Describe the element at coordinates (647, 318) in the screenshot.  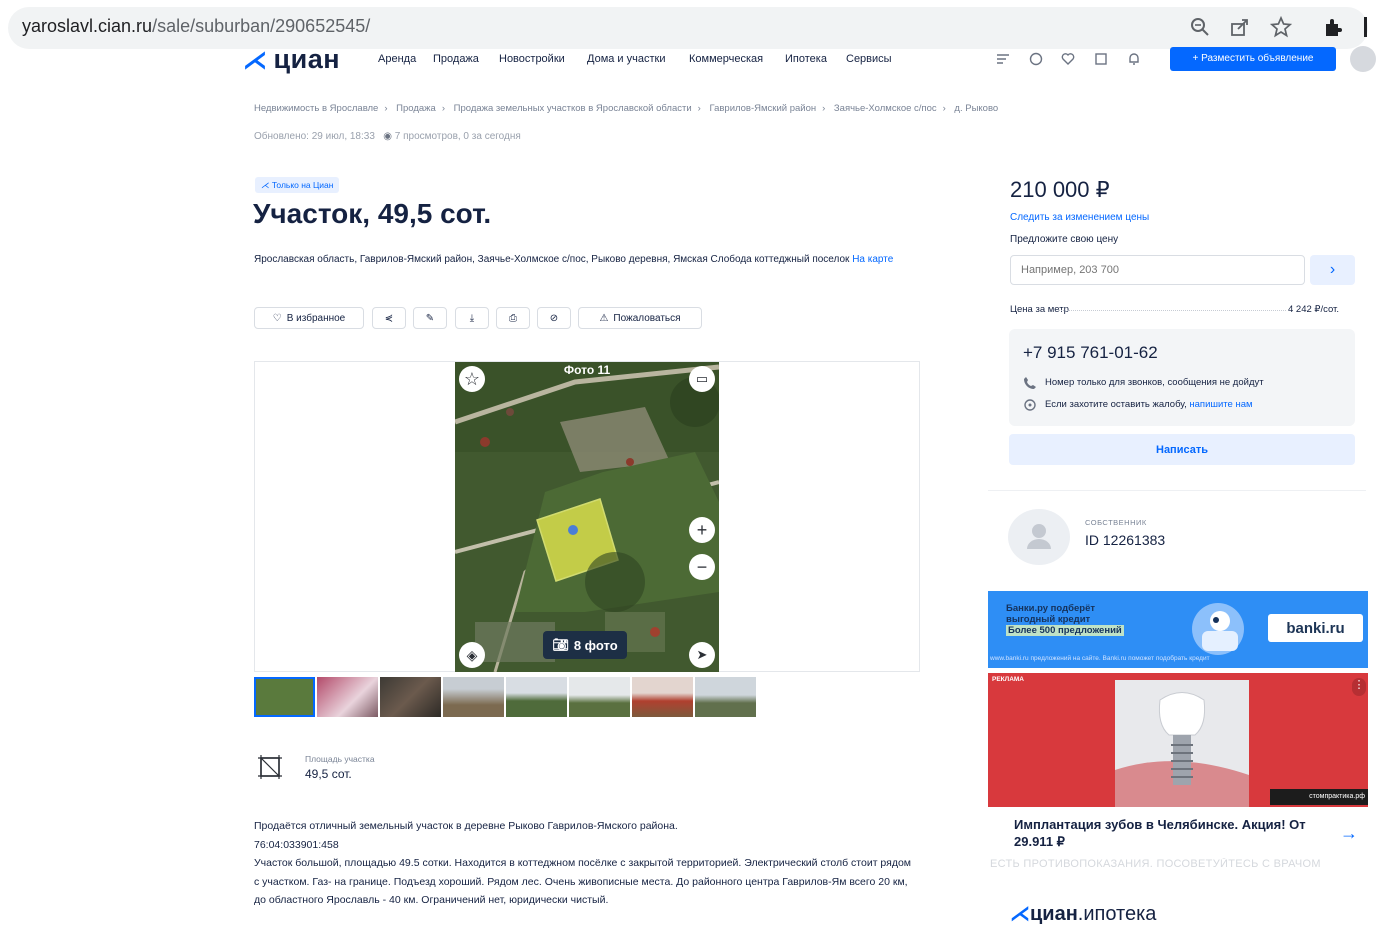
I see `complain-label: Пожаловаться` at that location.